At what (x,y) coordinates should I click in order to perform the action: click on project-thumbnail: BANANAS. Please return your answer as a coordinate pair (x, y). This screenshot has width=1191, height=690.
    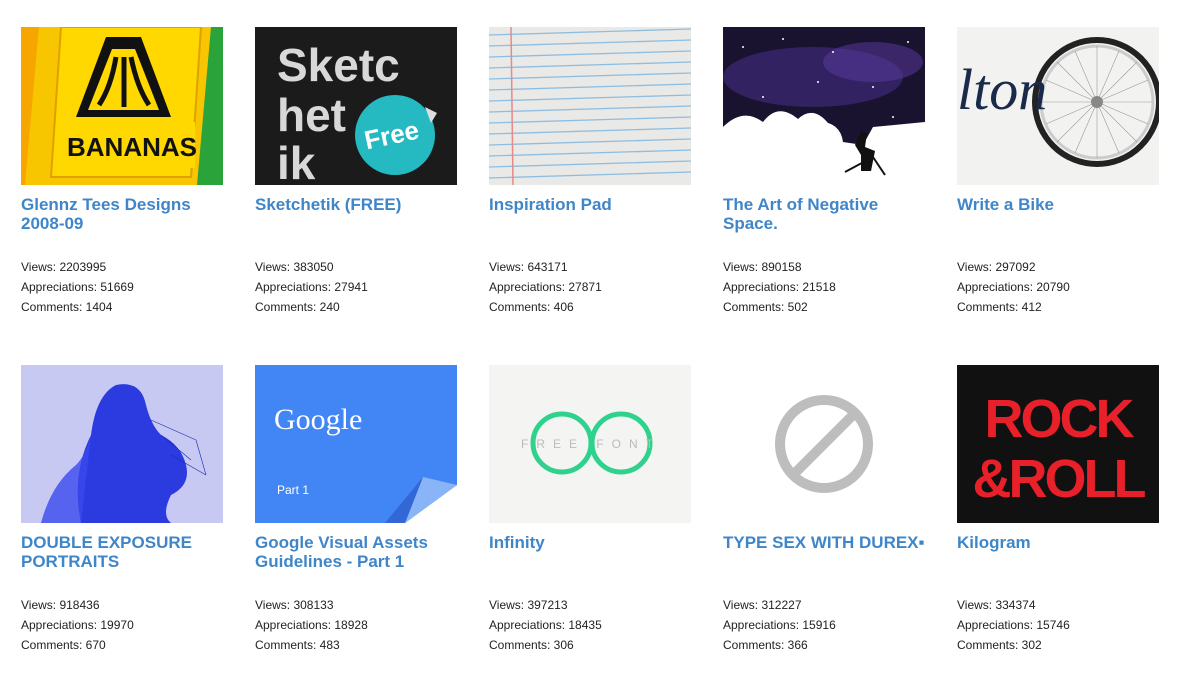
    Looking at the image, I should click on (122, 106).